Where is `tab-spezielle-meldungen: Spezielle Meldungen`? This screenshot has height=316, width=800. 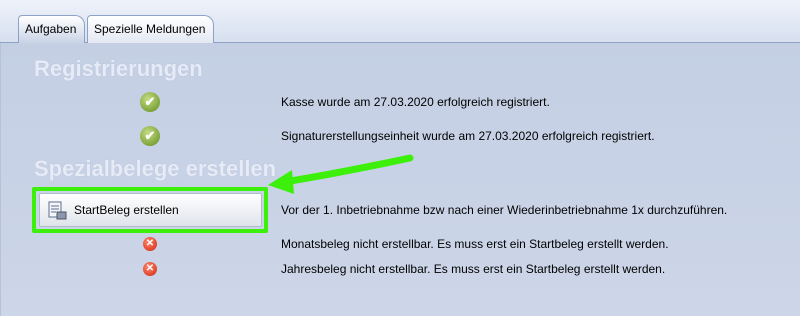
tab-spezielle-meldungen: Spezielle Meldungen is located at coordinates (150, 29).